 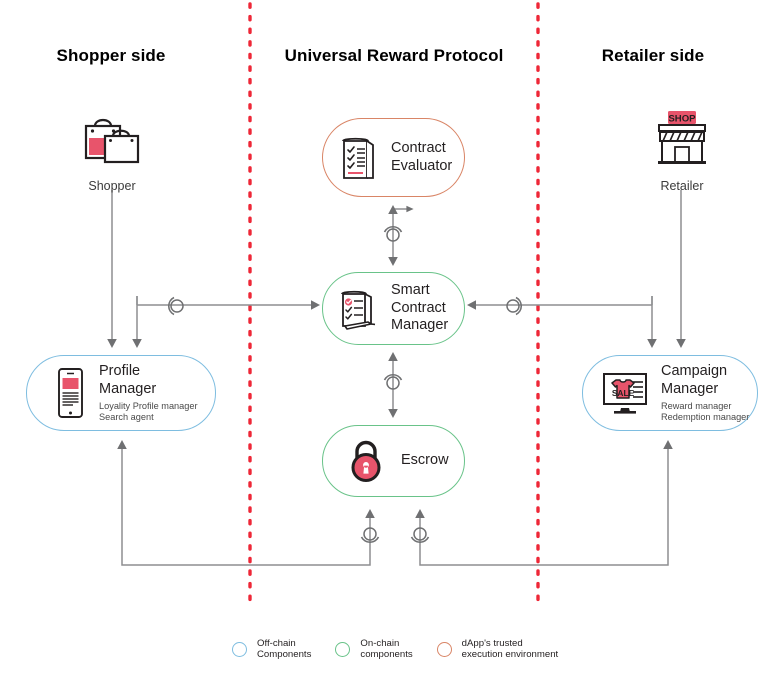 I want to click on svg-text: SHOP, so click(x=682, y=119).